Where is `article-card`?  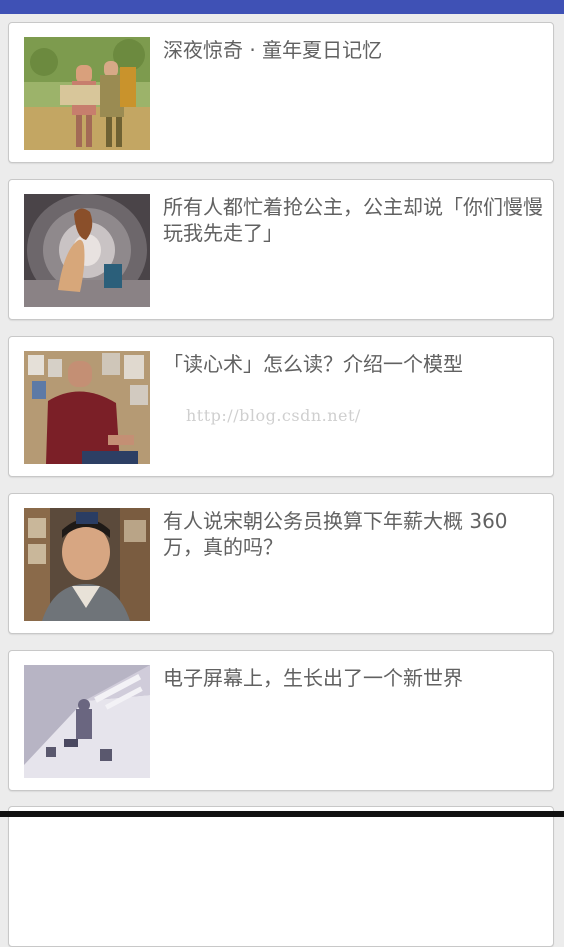
article-card is located at coordinates (281, 876).